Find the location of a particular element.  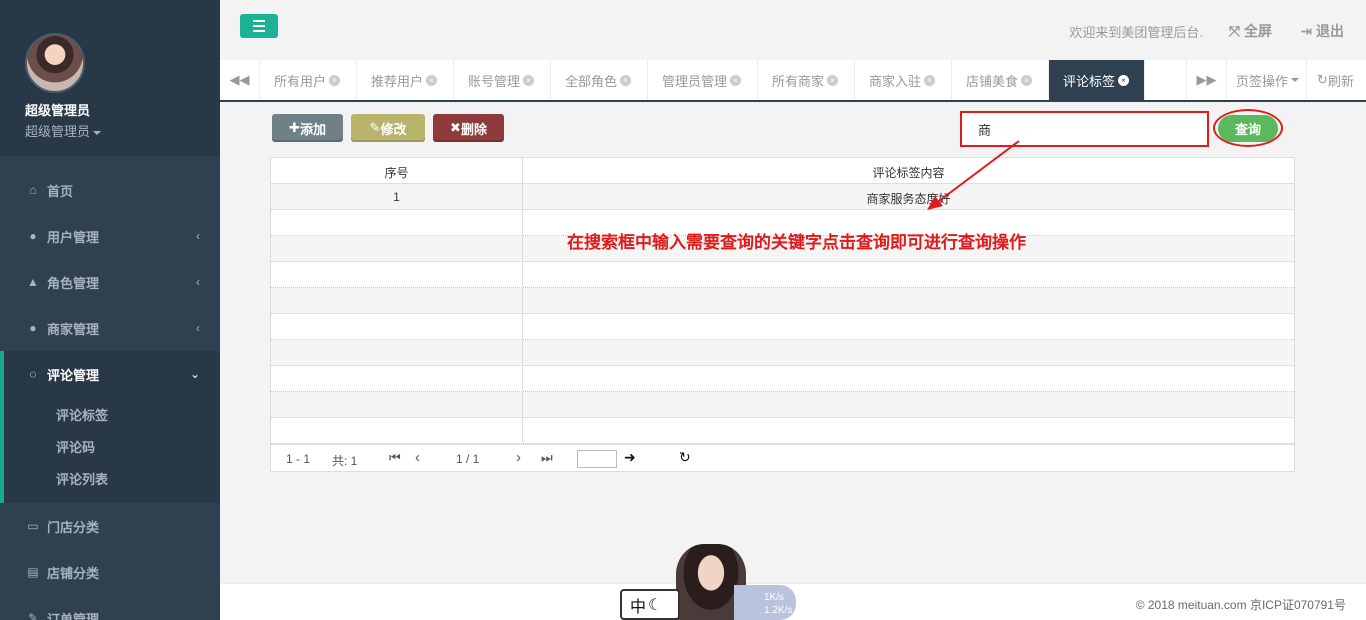

tab-recommended-users: 推荐用户 × is located at coordinates (405, 80).